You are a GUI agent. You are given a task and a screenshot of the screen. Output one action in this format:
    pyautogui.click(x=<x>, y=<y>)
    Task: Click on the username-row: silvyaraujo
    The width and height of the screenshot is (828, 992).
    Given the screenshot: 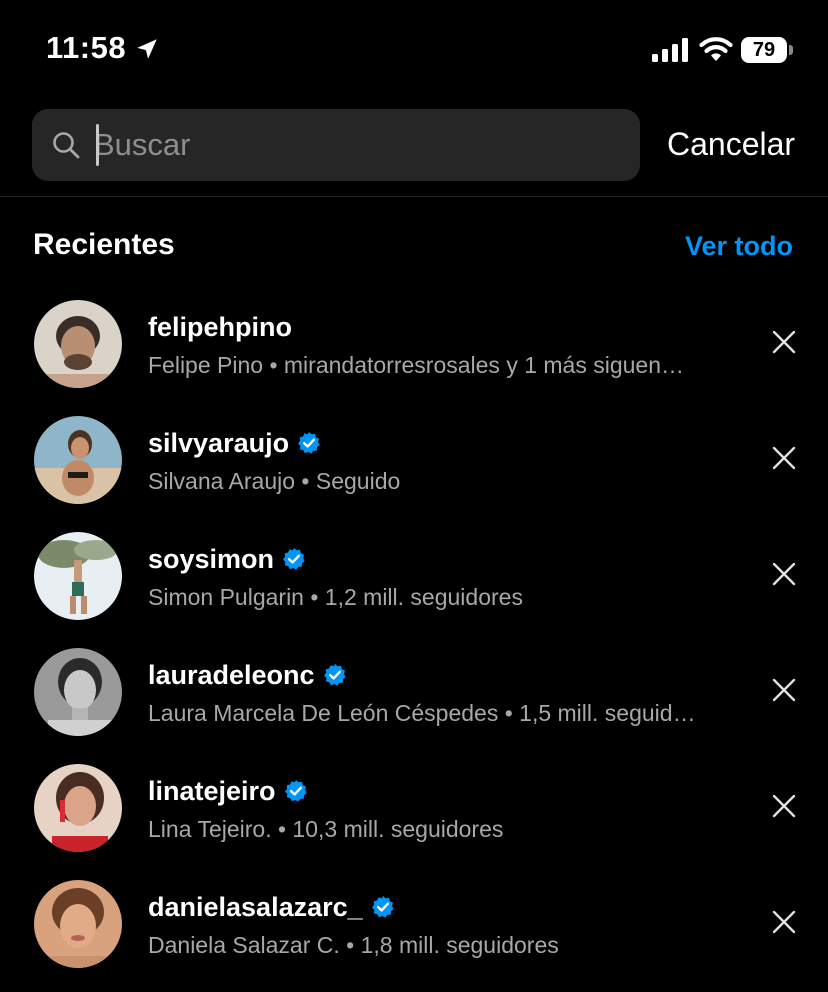 What is the action you would take?
    pyautogui.click(x=234, y=443)
    